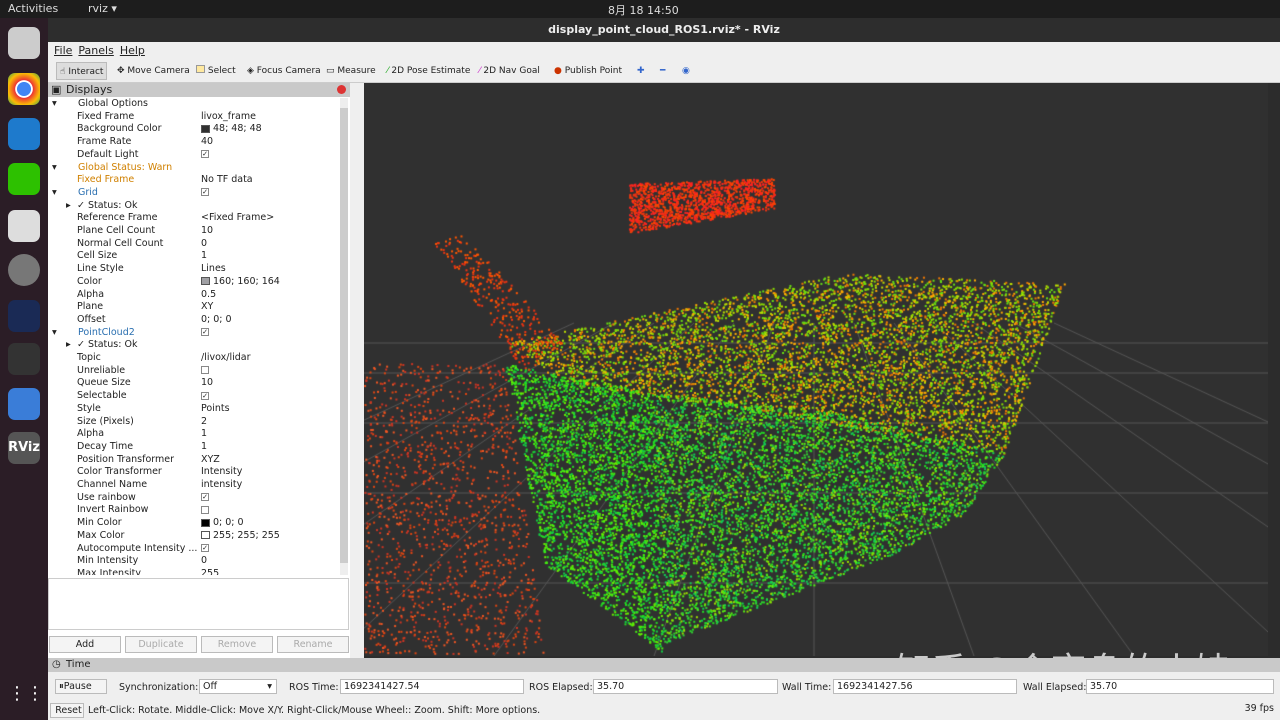 This screenshot has width=1280, height=720. What do you see at coordinates (685, 686) in the screenshot?
I see `ros-elapsed-field: 35.70` at bounding box center [685, 686].